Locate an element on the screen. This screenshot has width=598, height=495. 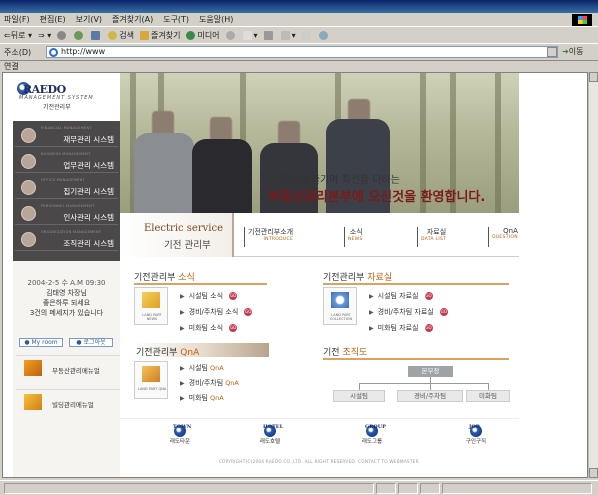
org-head-box: 본부장 is located at coordinates (430, 371).